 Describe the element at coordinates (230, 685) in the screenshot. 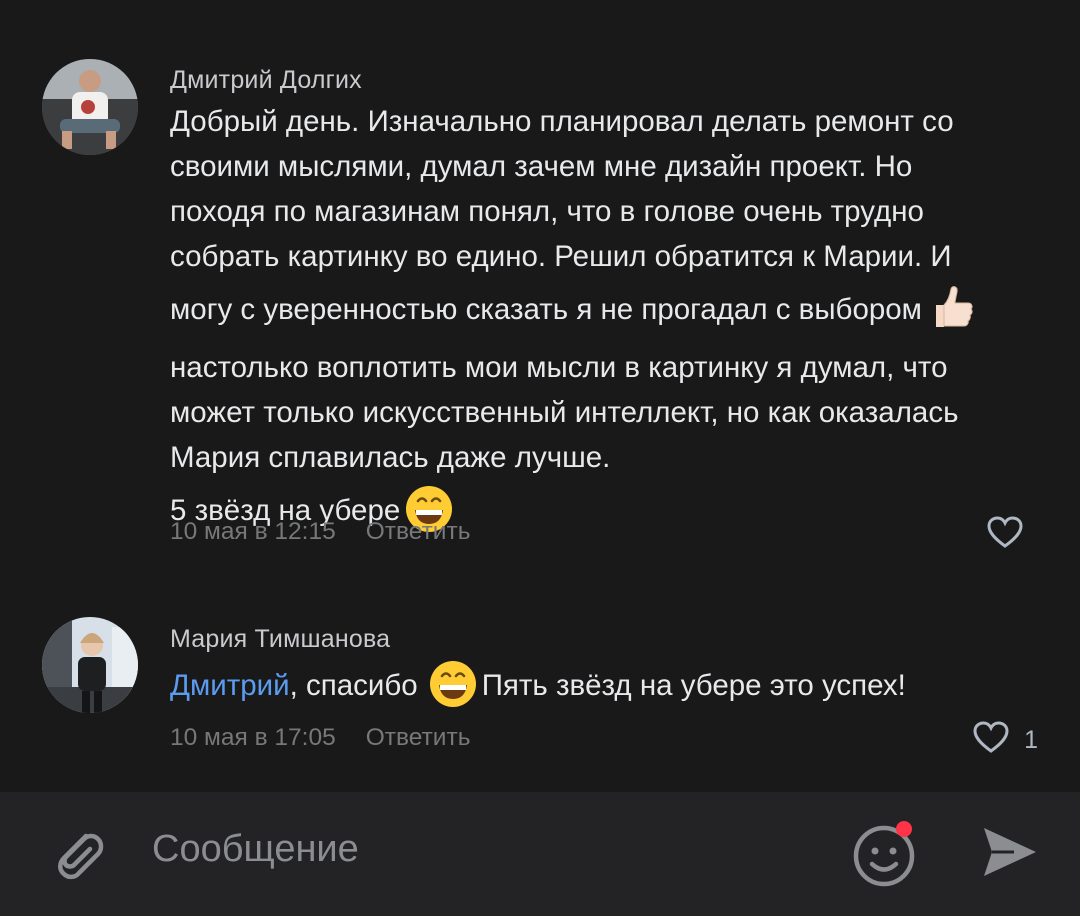

I see `mention-link: Дмитрий` at that location.